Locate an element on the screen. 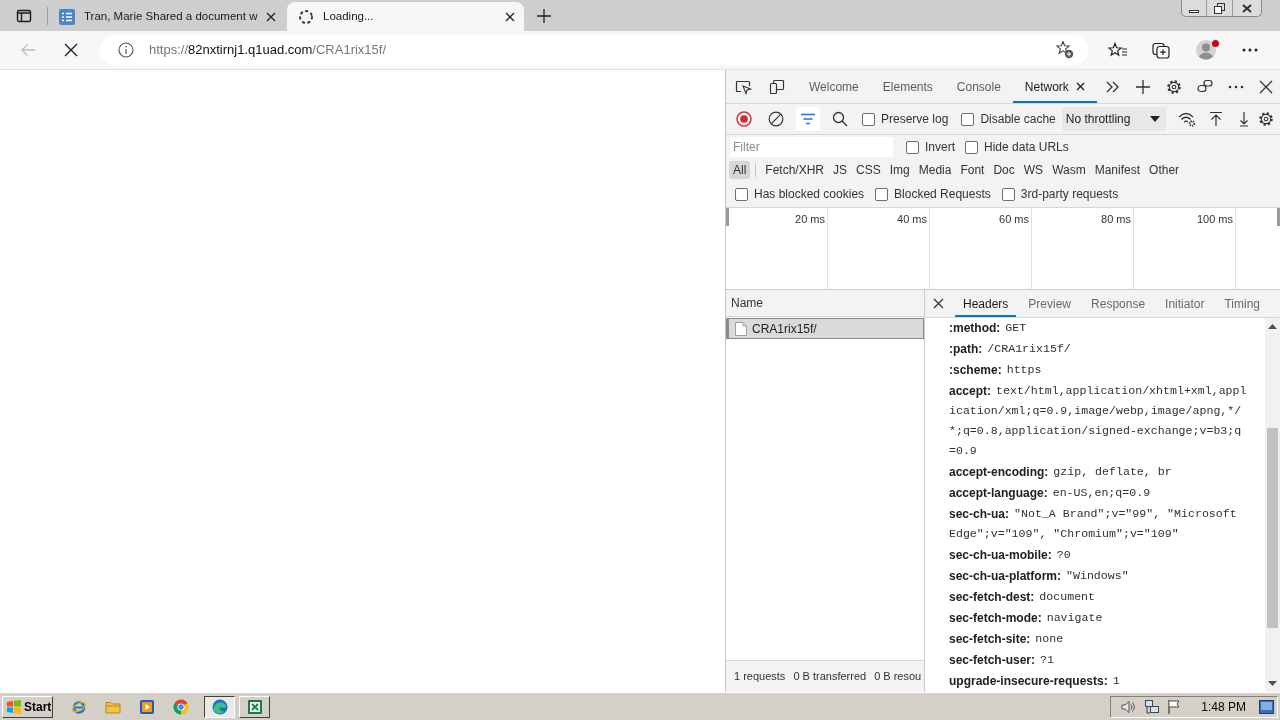  minimize-icon is located at coordinates (1194, 11).